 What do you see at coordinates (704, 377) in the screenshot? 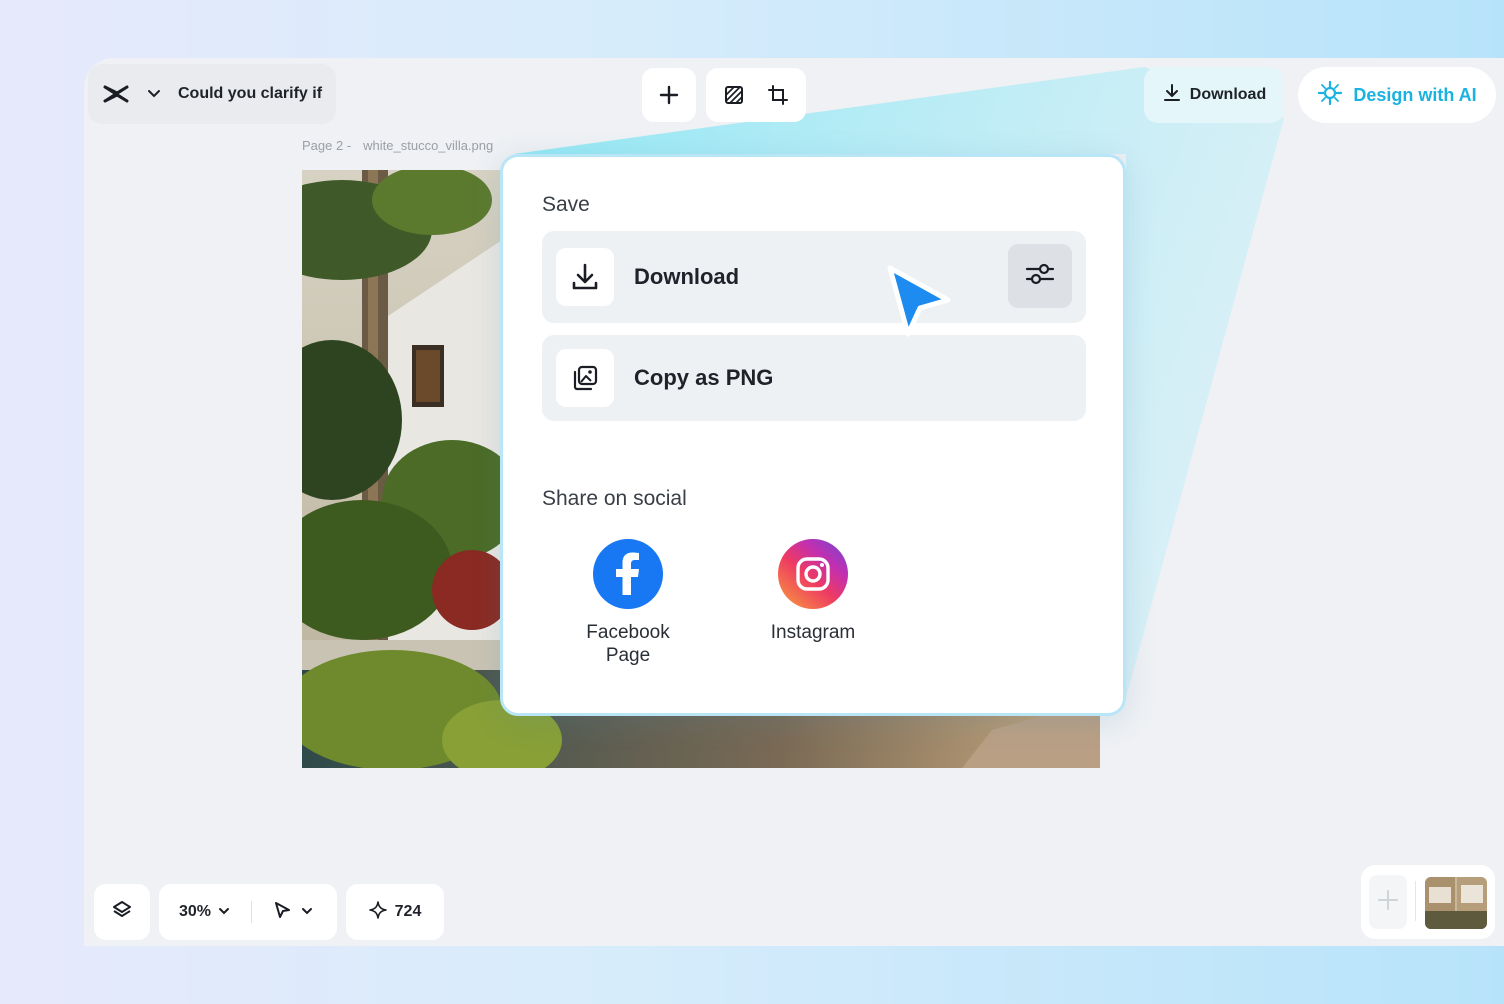
I see `copy-png-label: Copy as PNG` at bounding box center [704, 377].